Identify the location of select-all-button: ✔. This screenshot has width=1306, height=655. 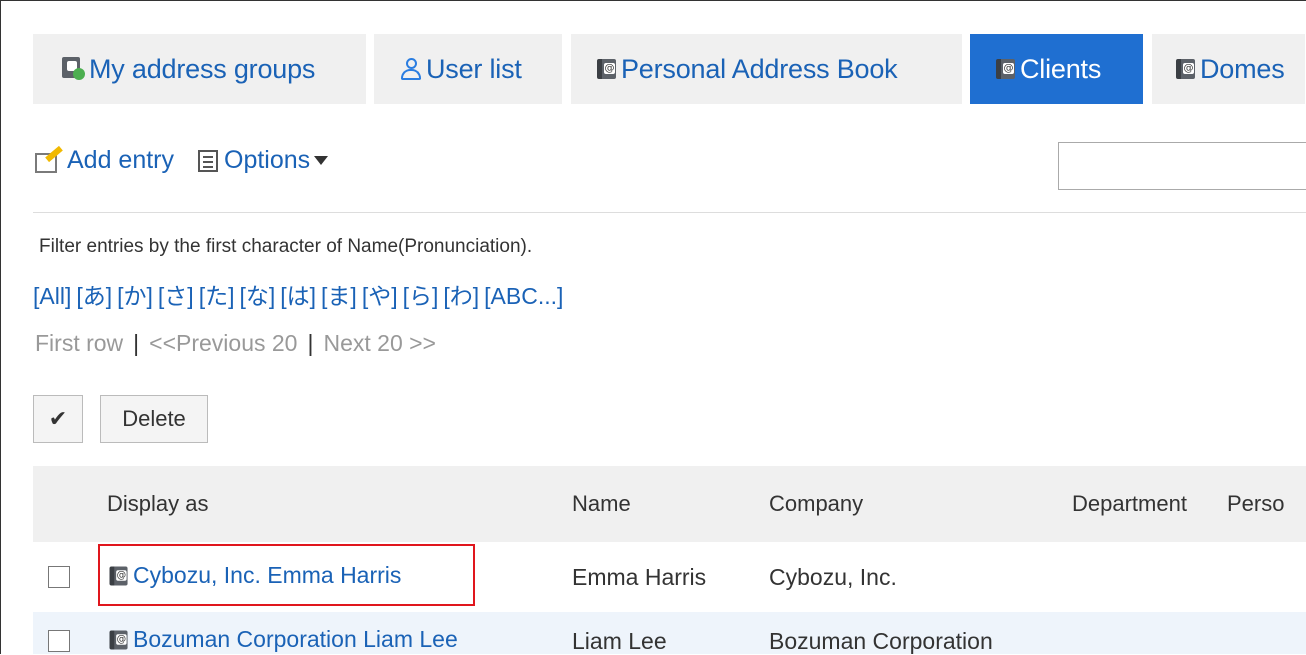
(58, 419).